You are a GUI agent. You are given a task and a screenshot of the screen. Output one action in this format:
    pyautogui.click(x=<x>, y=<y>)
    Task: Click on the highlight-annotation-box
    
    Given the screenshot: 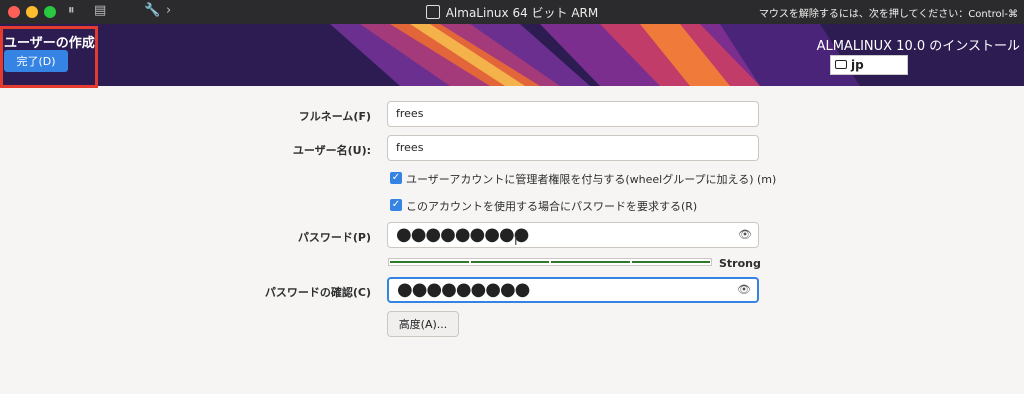 What is the action you would take?
    pyautogui.click(x=49, y=57)
    